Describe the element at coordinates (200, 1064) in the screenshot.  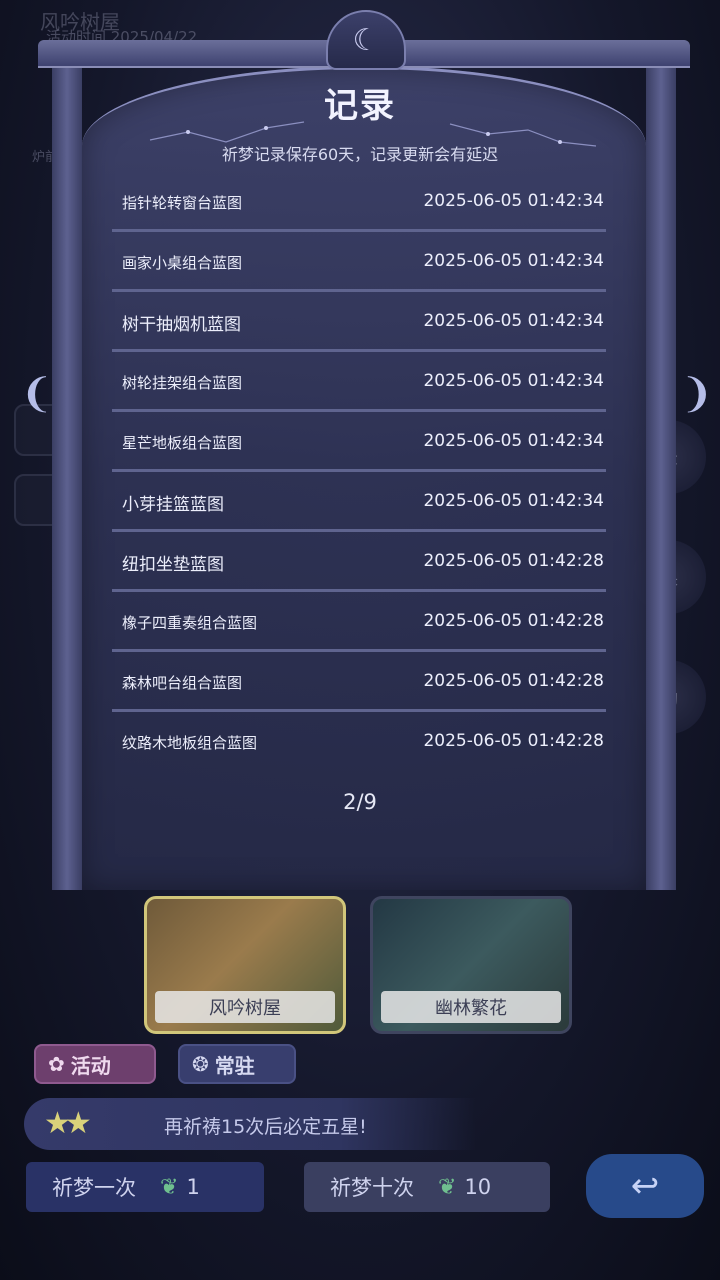
I see `swirl-icon: ❂` at that location.